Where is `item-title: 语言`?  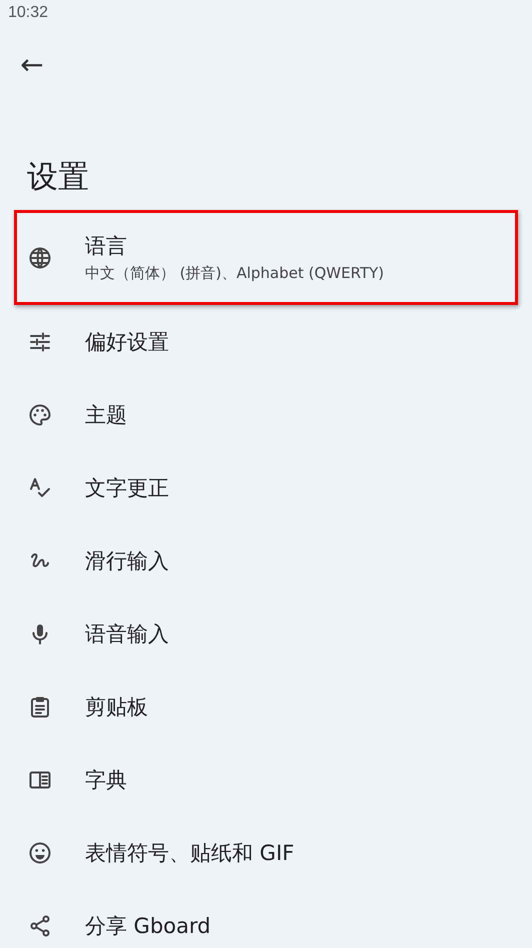 item-title: 语言 is located at coordinates (106, 246).